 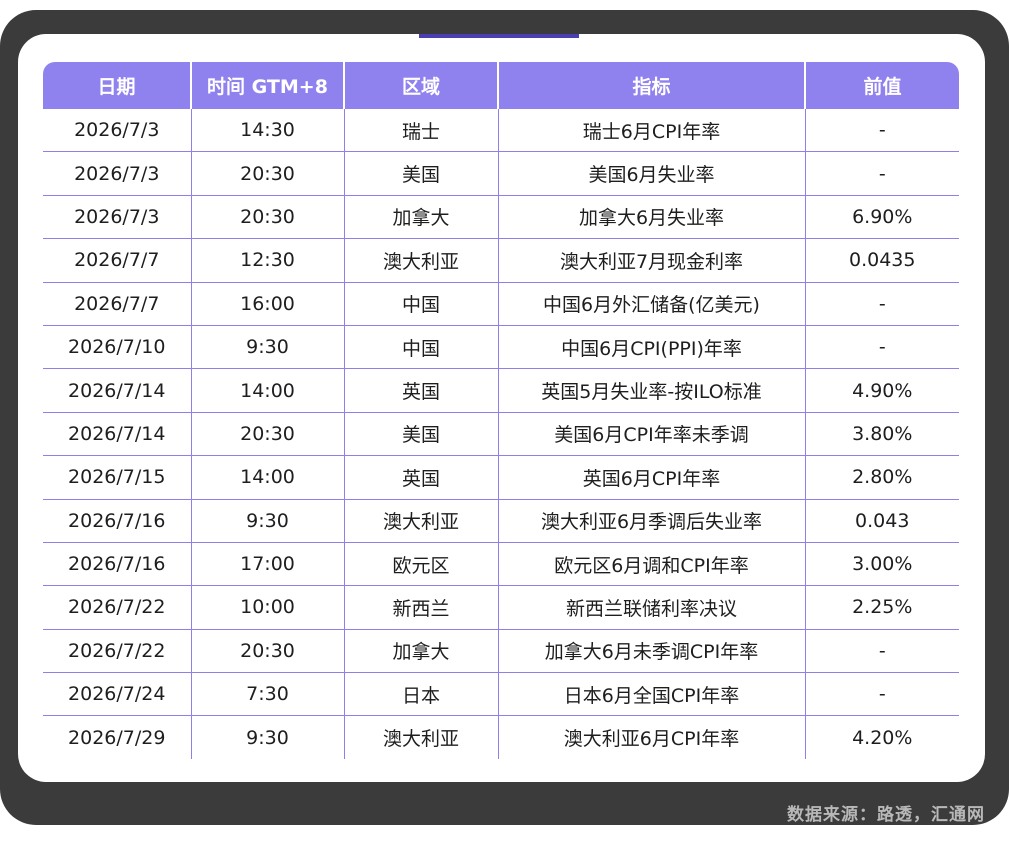 What do you see at coordinates (267, 85) in the screenshot?
I see `header-time: 时间 GTM+8` at bounding box center [267, 85].